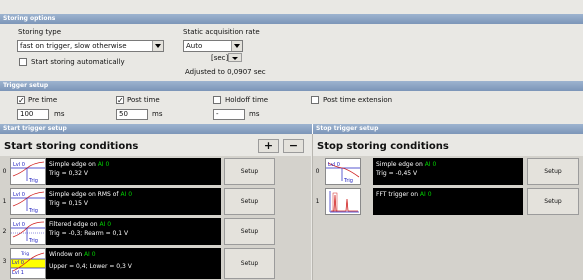 This screenshot has width=583, height=280. Describe the element at coordinates (291, 19) in the screenshot. I see `storing-options-header: Storing options` at that location.